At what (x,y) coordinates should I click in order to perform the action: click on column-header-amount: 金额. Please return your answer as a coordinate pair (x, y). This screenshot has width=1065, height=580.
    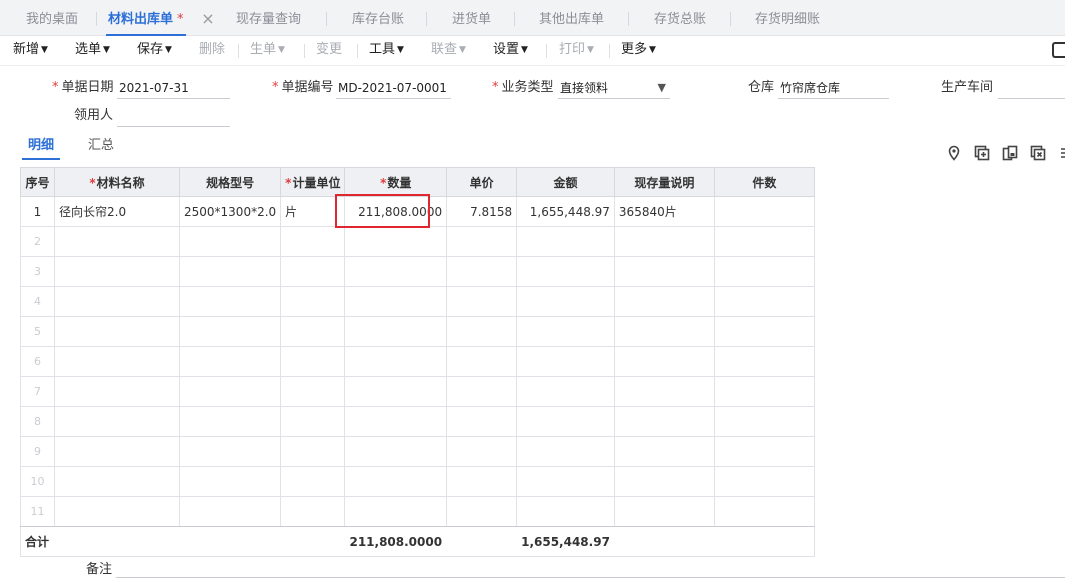
    Looking at the image, I should click on (565, 182).